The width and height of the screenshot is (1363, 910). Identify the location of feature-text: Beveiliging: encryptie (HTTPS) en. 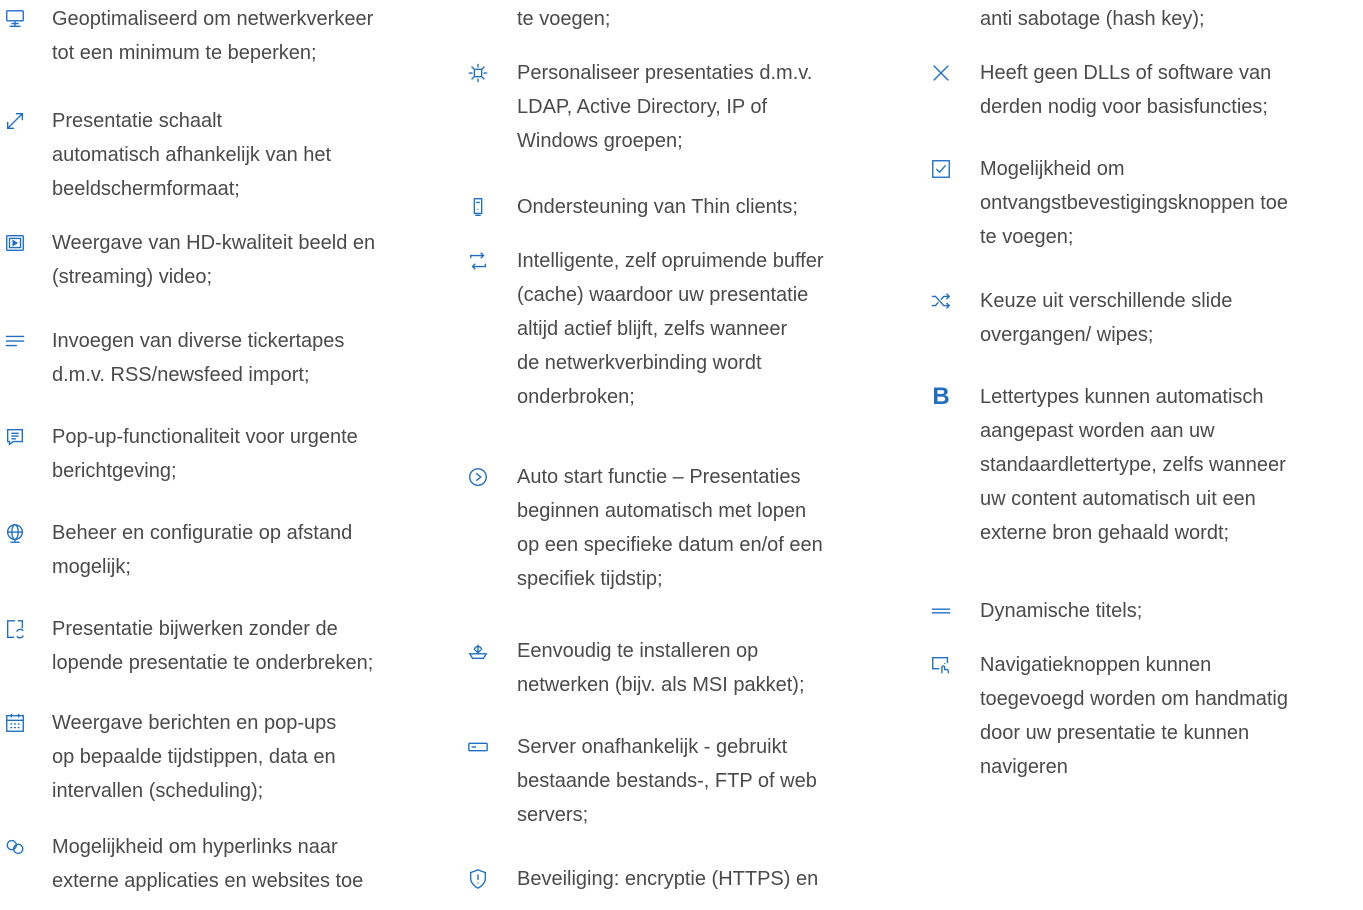
(668, 879).